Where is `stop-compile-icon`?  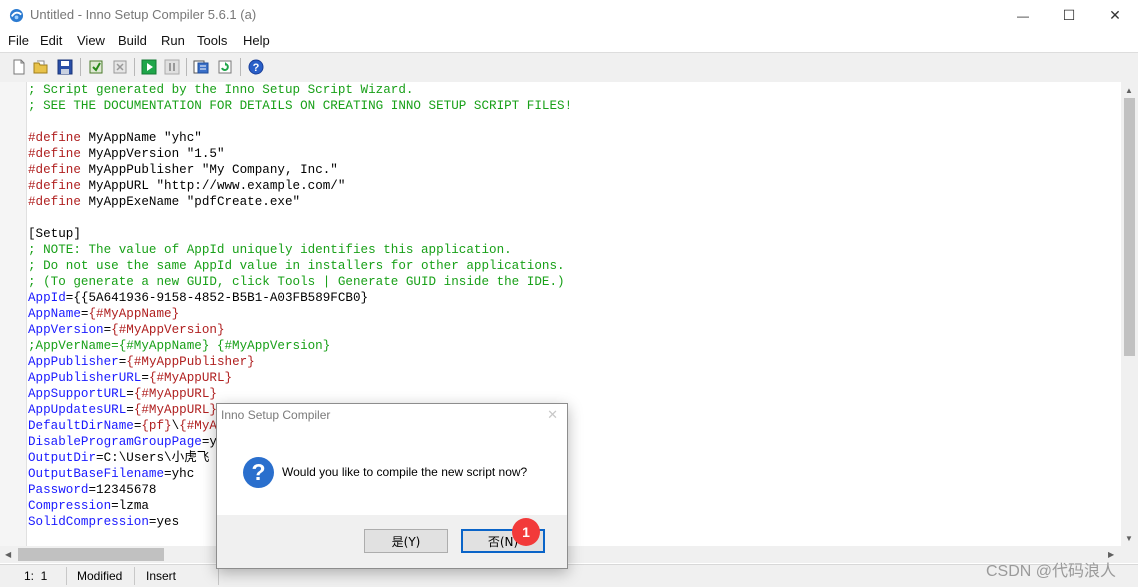 stop-compile-icon is located at coordinates (120, 67).